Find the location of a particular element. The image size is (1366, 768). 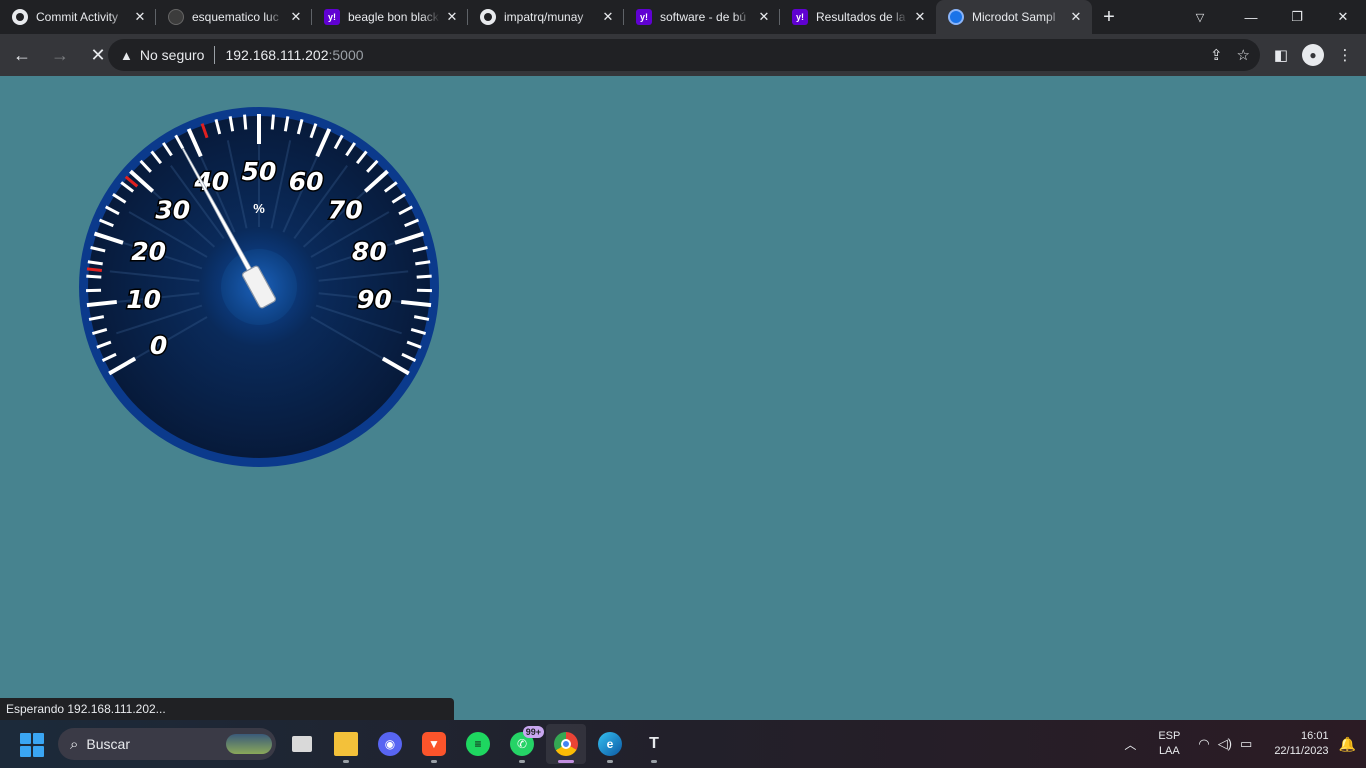

address-bar: ▲ No seguro 192.168.111.202 :5000 ⇪ ☆ is located at coordinates (684, 55).